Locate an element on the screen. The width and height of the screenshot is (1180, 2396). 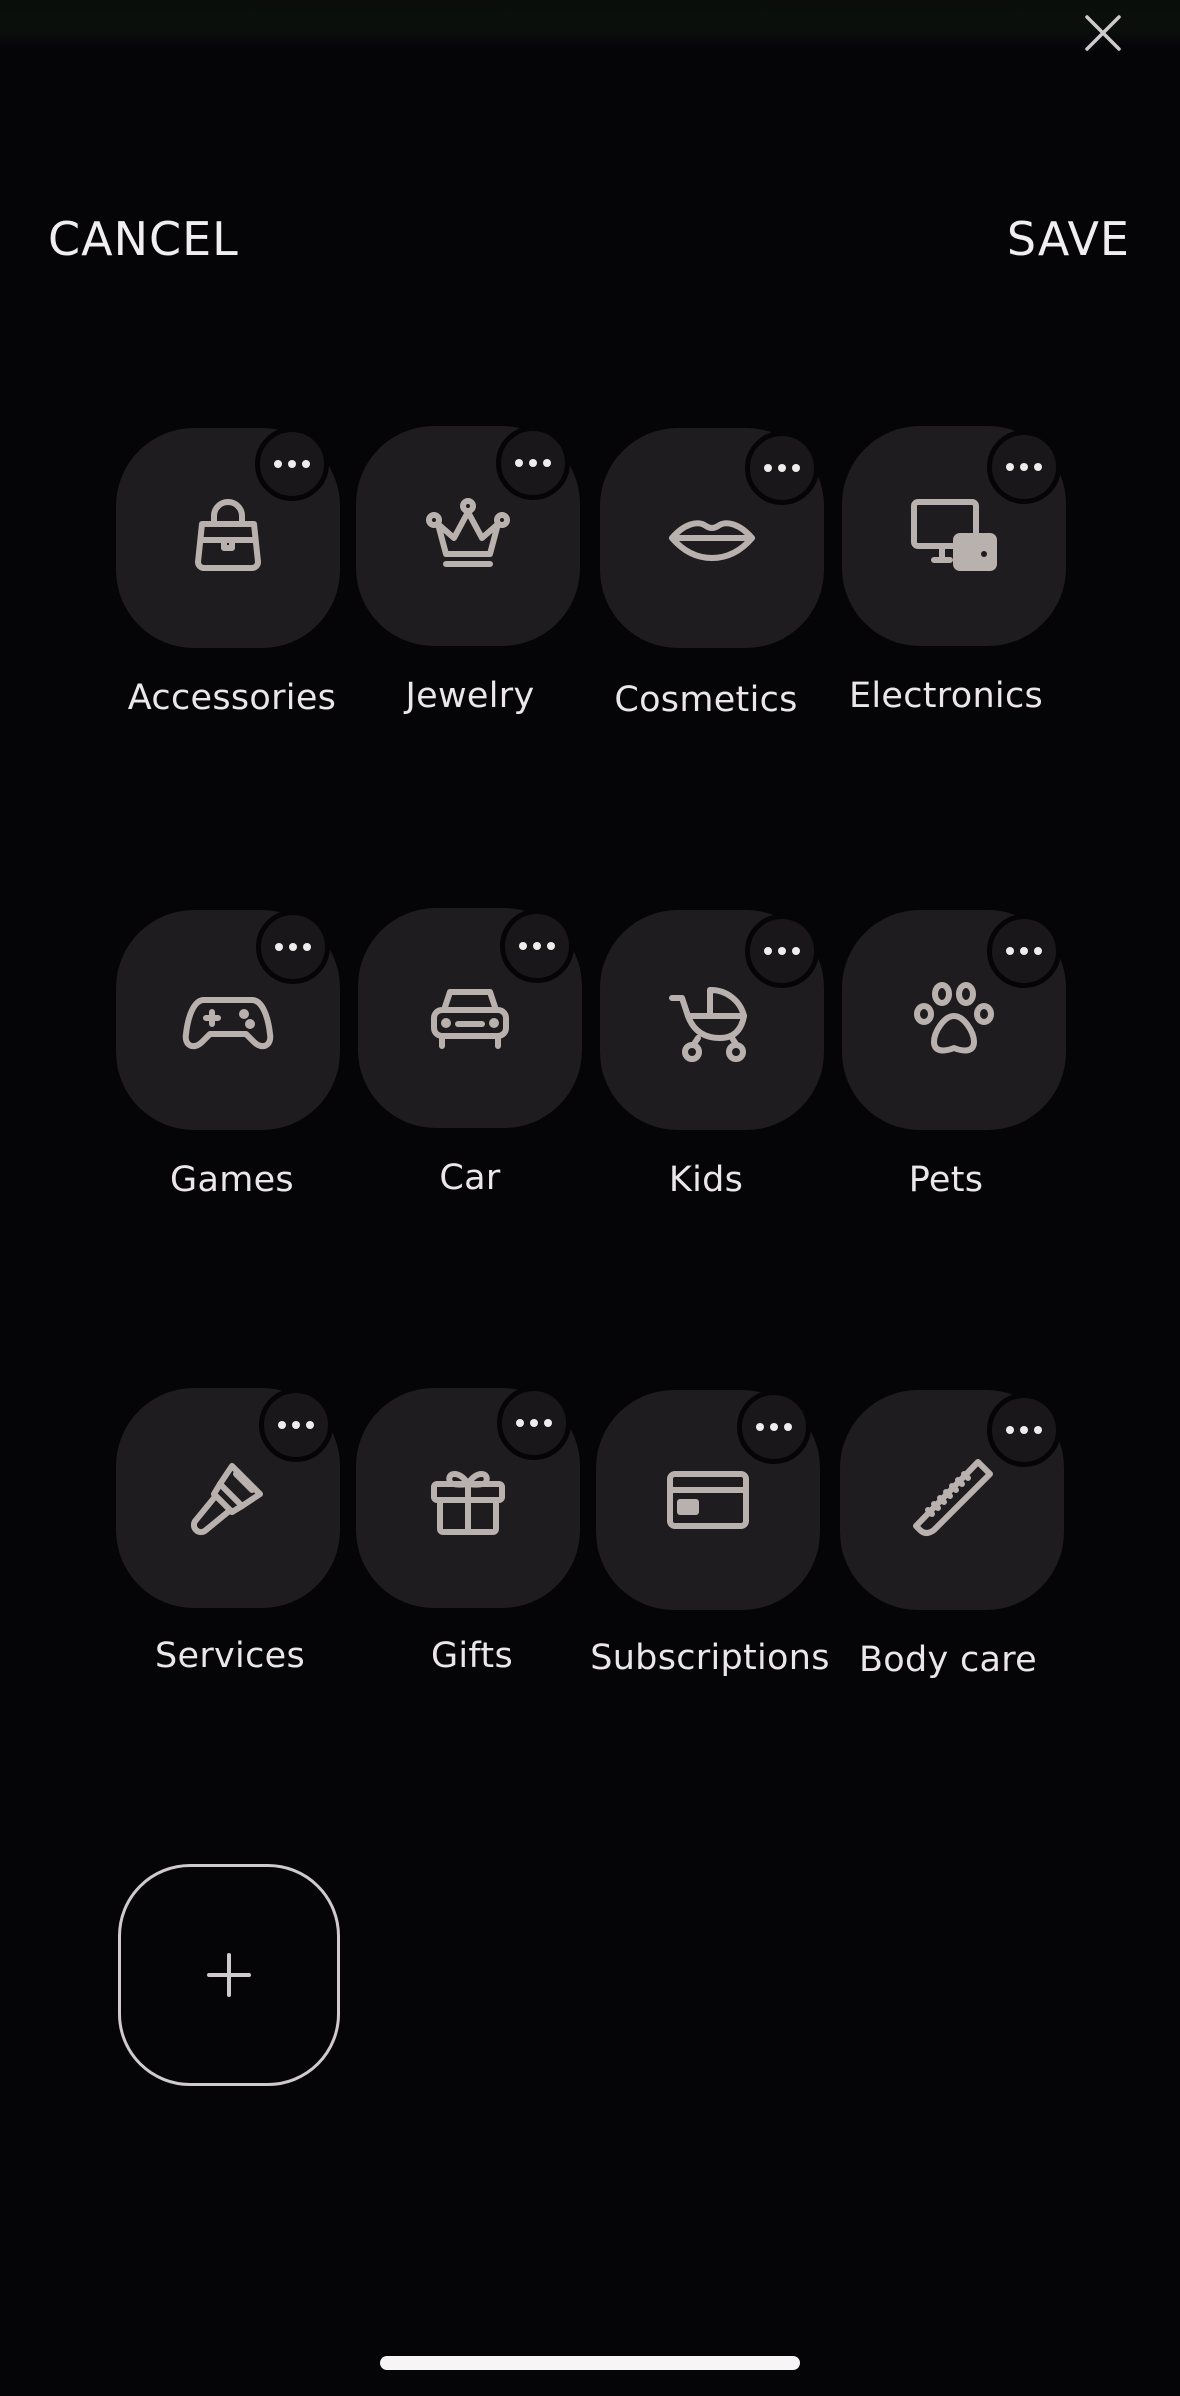
handbag-icon is located at coordinates (228, 538).